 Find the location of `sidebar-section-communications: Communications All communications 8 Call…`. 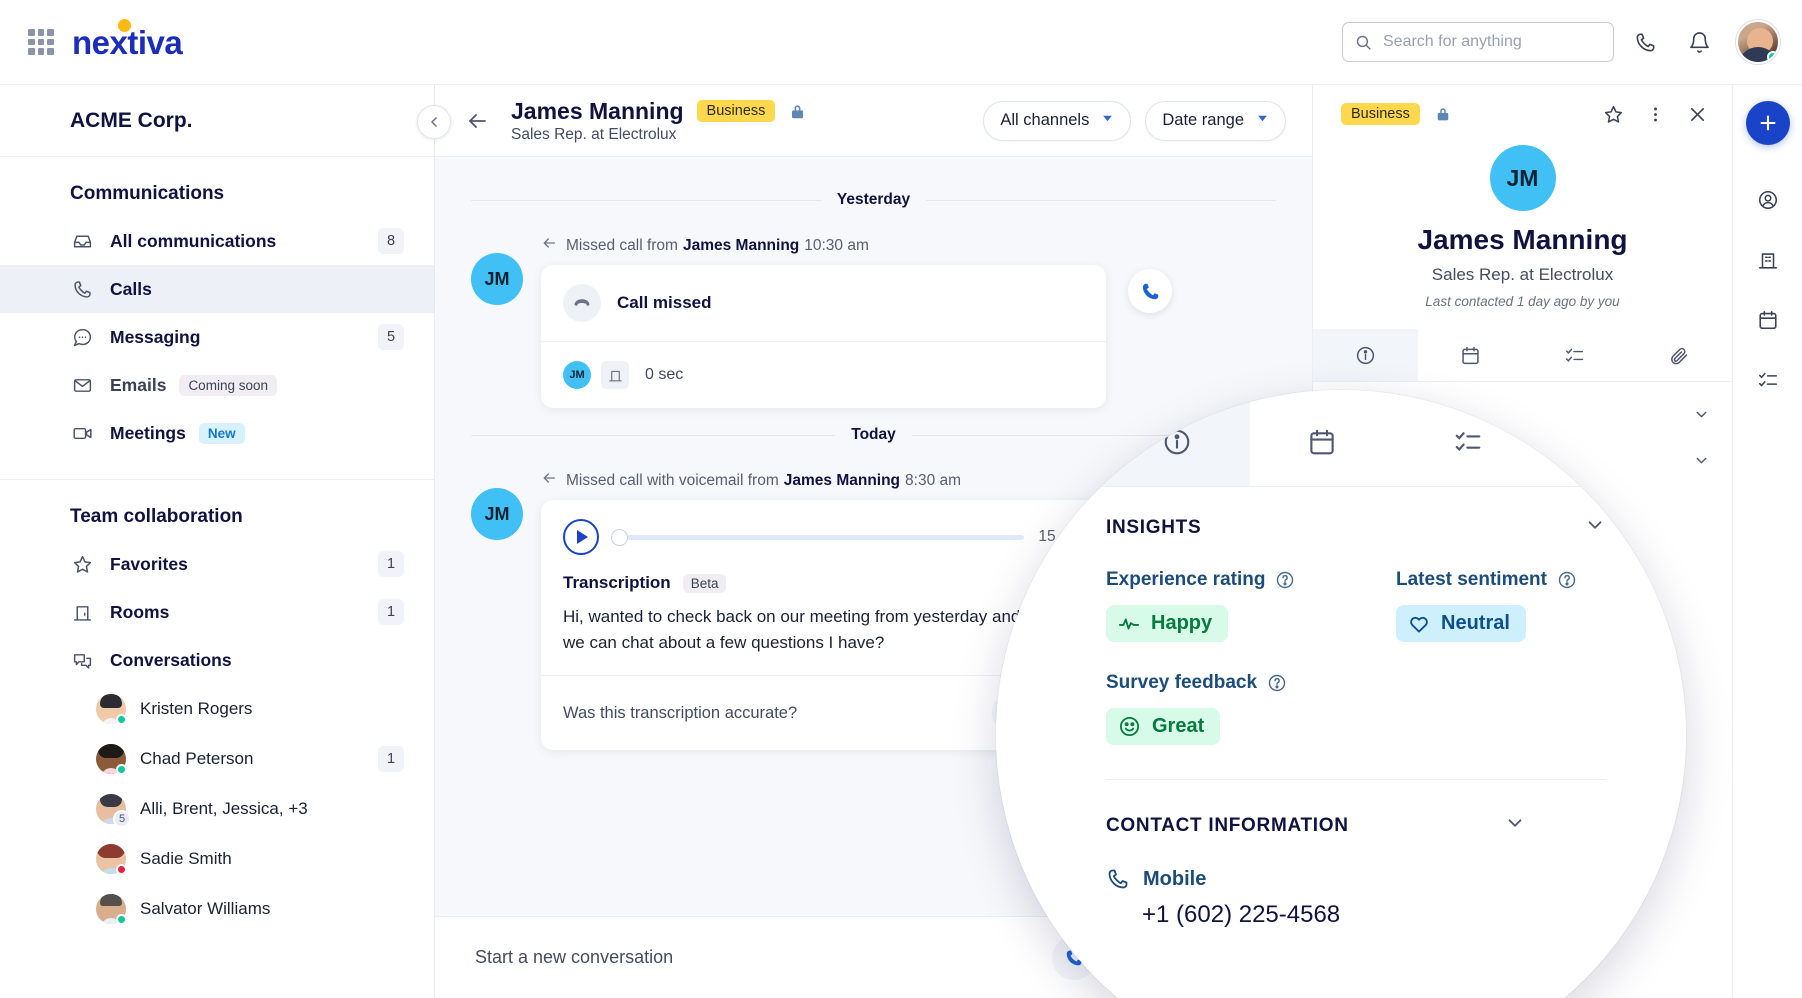

sidebar-section-communications: Communications All communications 8 Call… is located at coordinates (217, 318).